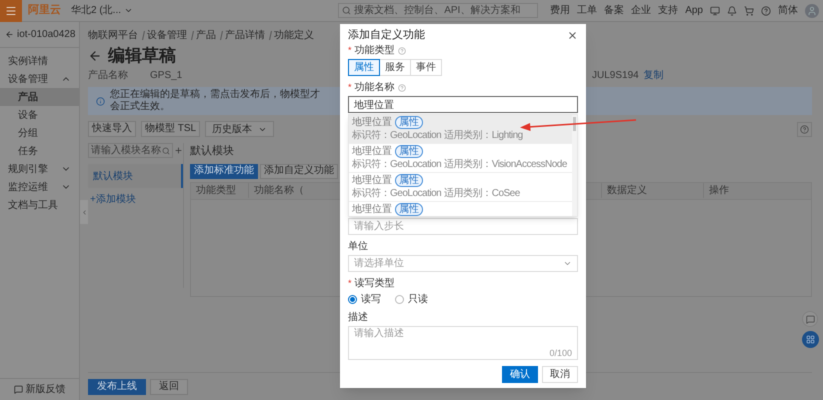  I want to click on action-button: 添加自定义功能, so click(299, 171).